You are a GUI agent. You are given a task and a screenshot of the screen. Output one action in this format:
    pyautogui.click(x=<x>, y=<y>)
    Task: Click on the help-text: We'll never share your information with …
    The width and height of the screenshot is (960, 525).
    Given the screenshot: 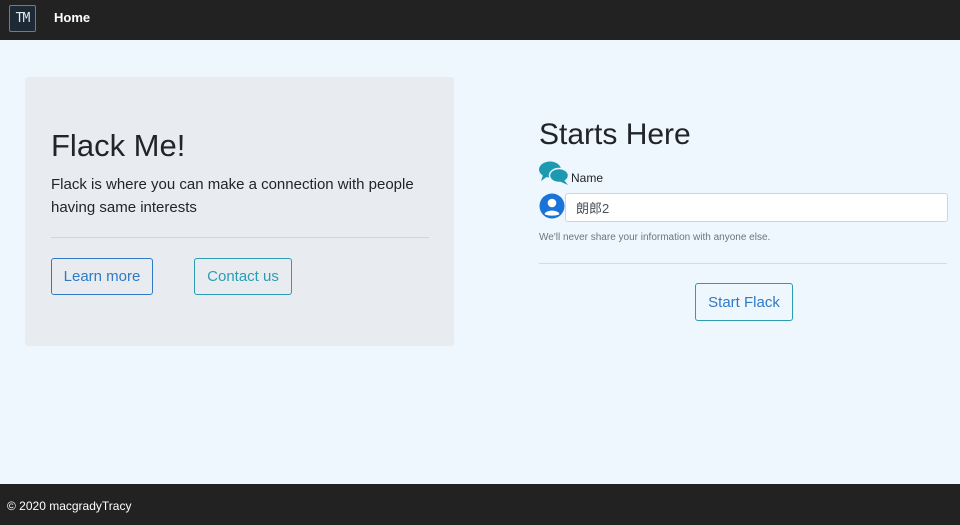 What is the action you would take?
    pyautogui.click(x=655, y=237)
    